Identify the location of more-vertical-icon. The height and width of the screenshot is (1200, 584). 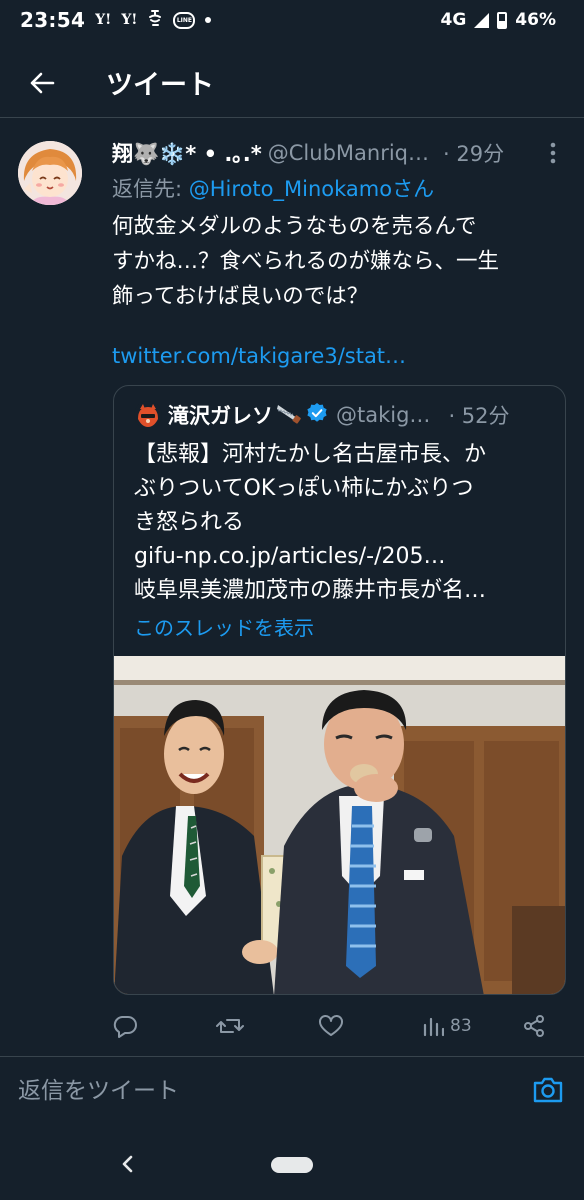
(553, 153).